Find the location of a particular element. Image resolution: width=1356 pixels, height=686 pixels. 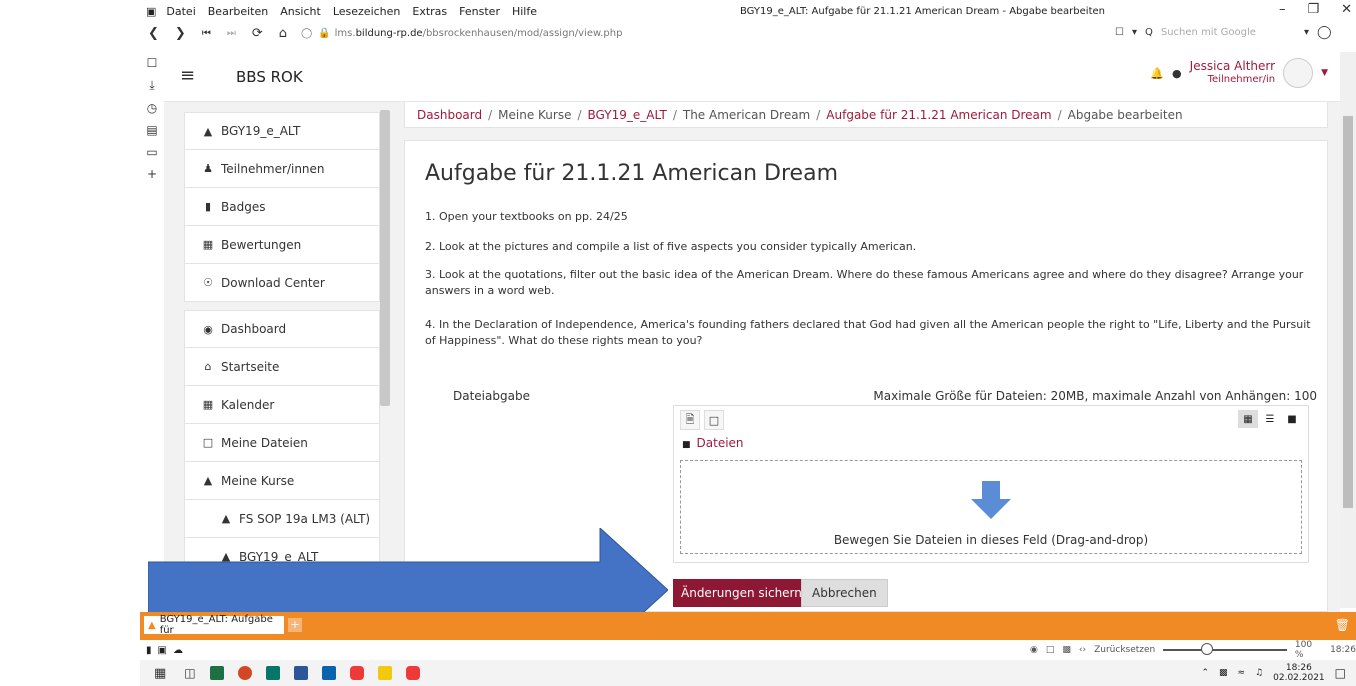

search-area: ☐ ▾ Q Suchen mit Google ▾ ◯ is located at coordinates (1223, 32).